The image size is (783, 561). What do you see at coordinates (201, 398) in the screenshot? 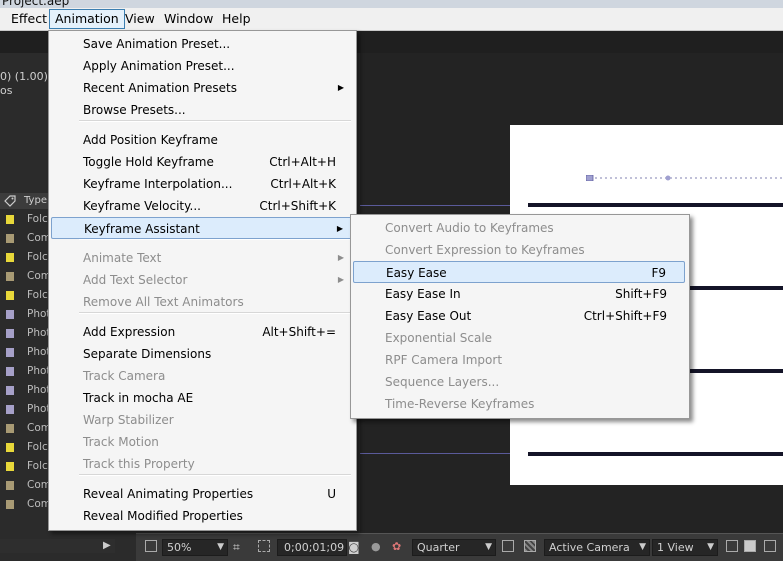
I see `menu-item-track-in-mocha-ae: Track in mocha AE` at bounding box center [201, 398].